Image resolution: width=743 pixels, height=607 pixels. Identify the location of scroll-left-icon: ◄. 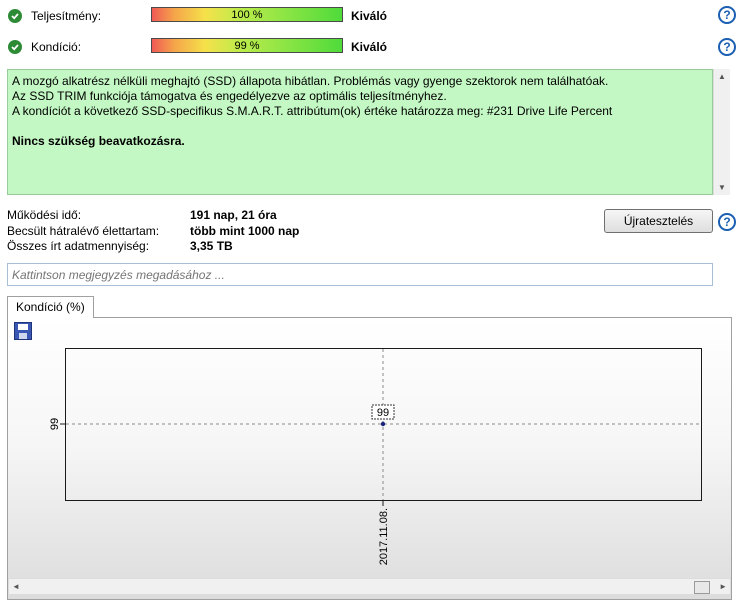
(16, 586).